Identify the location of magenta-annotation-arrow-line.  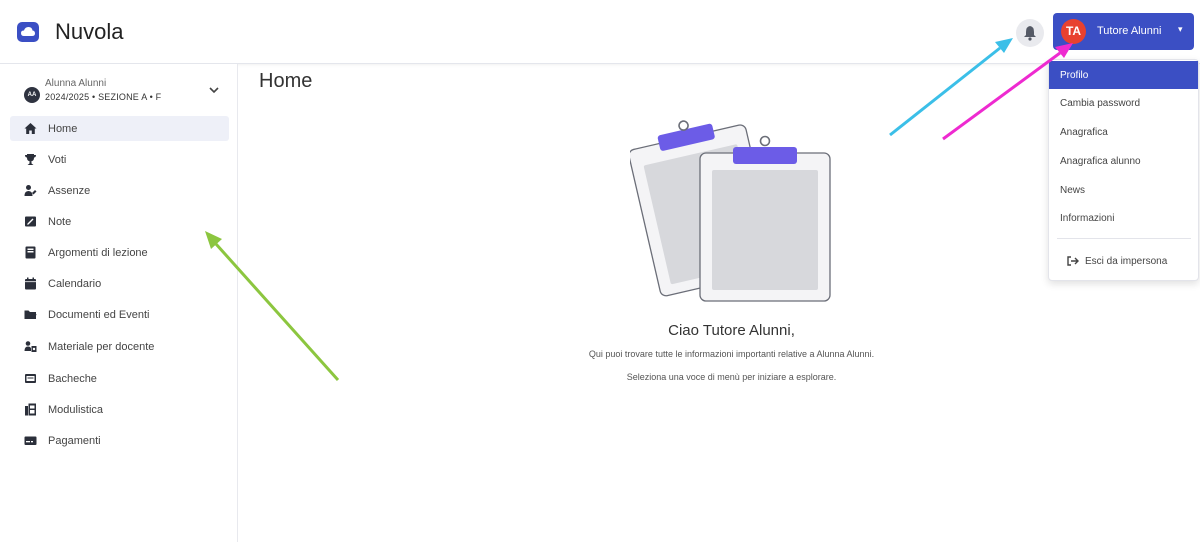
(1001, 96).